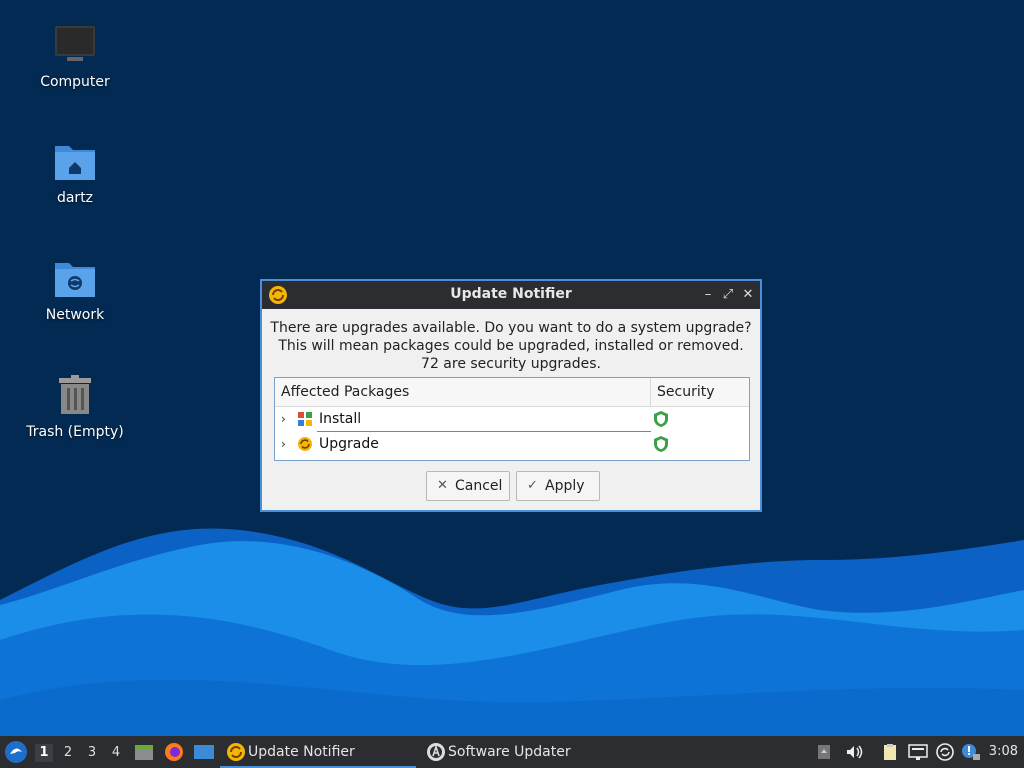 The width and height of the screenshot is (1024, 768). I want to click on file-manager-launcher, so click(145, 752).